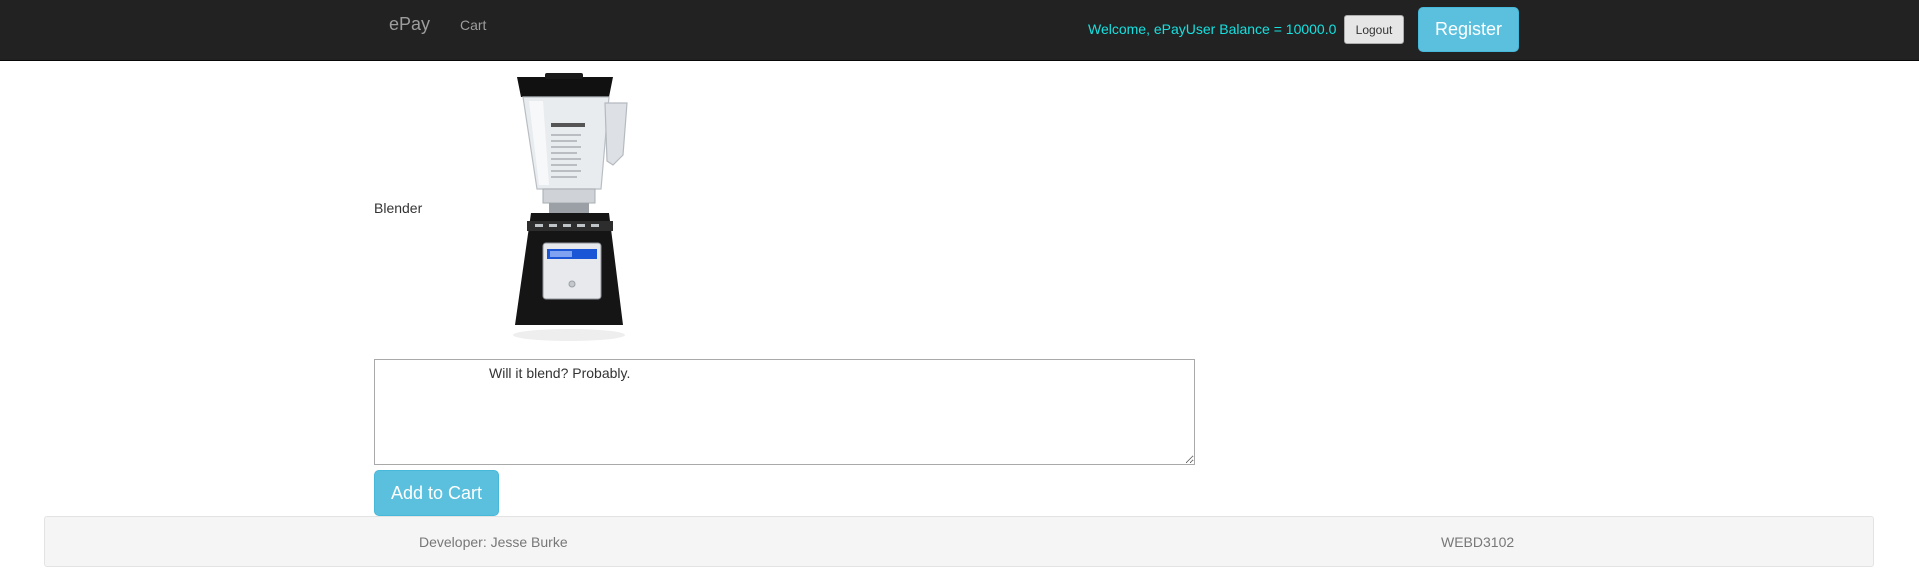 The width and height of the screenshot is (1919, 573). I want to click on product-name: Blender, so click(398, 208).